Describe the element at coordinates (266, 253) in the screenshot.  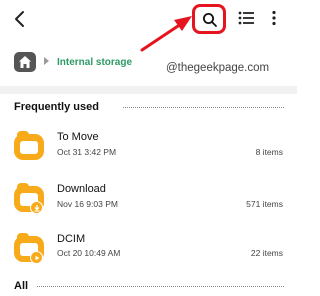
I see `folder-item-count: 22 items` at that location.